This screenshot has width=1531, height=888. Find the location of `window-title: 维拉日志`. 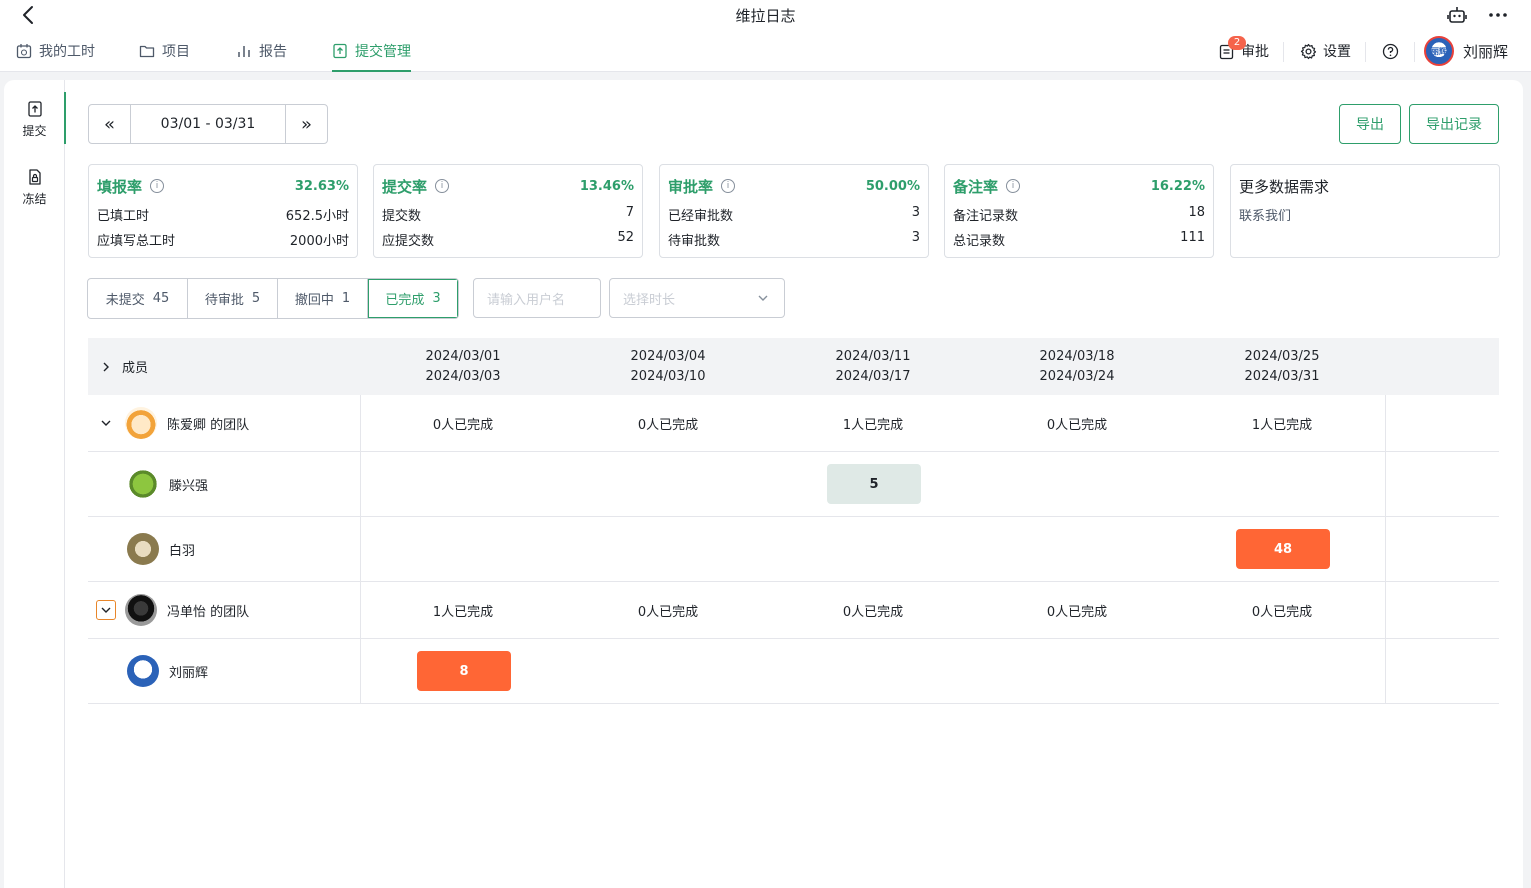

window-title: 维拉日志 is located at coordinates (765, 16).